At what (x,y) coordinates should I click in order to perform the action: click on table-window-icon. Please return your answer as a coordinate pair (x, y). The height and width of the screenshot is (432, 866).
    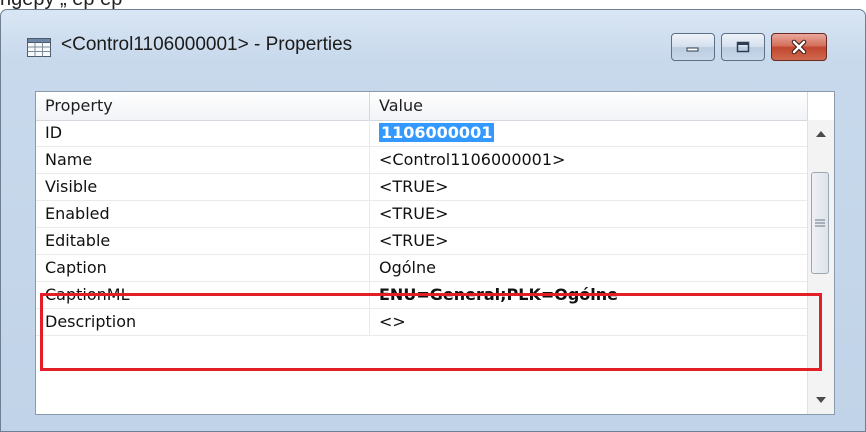
    Looking at the image, I should click on (39, 47).